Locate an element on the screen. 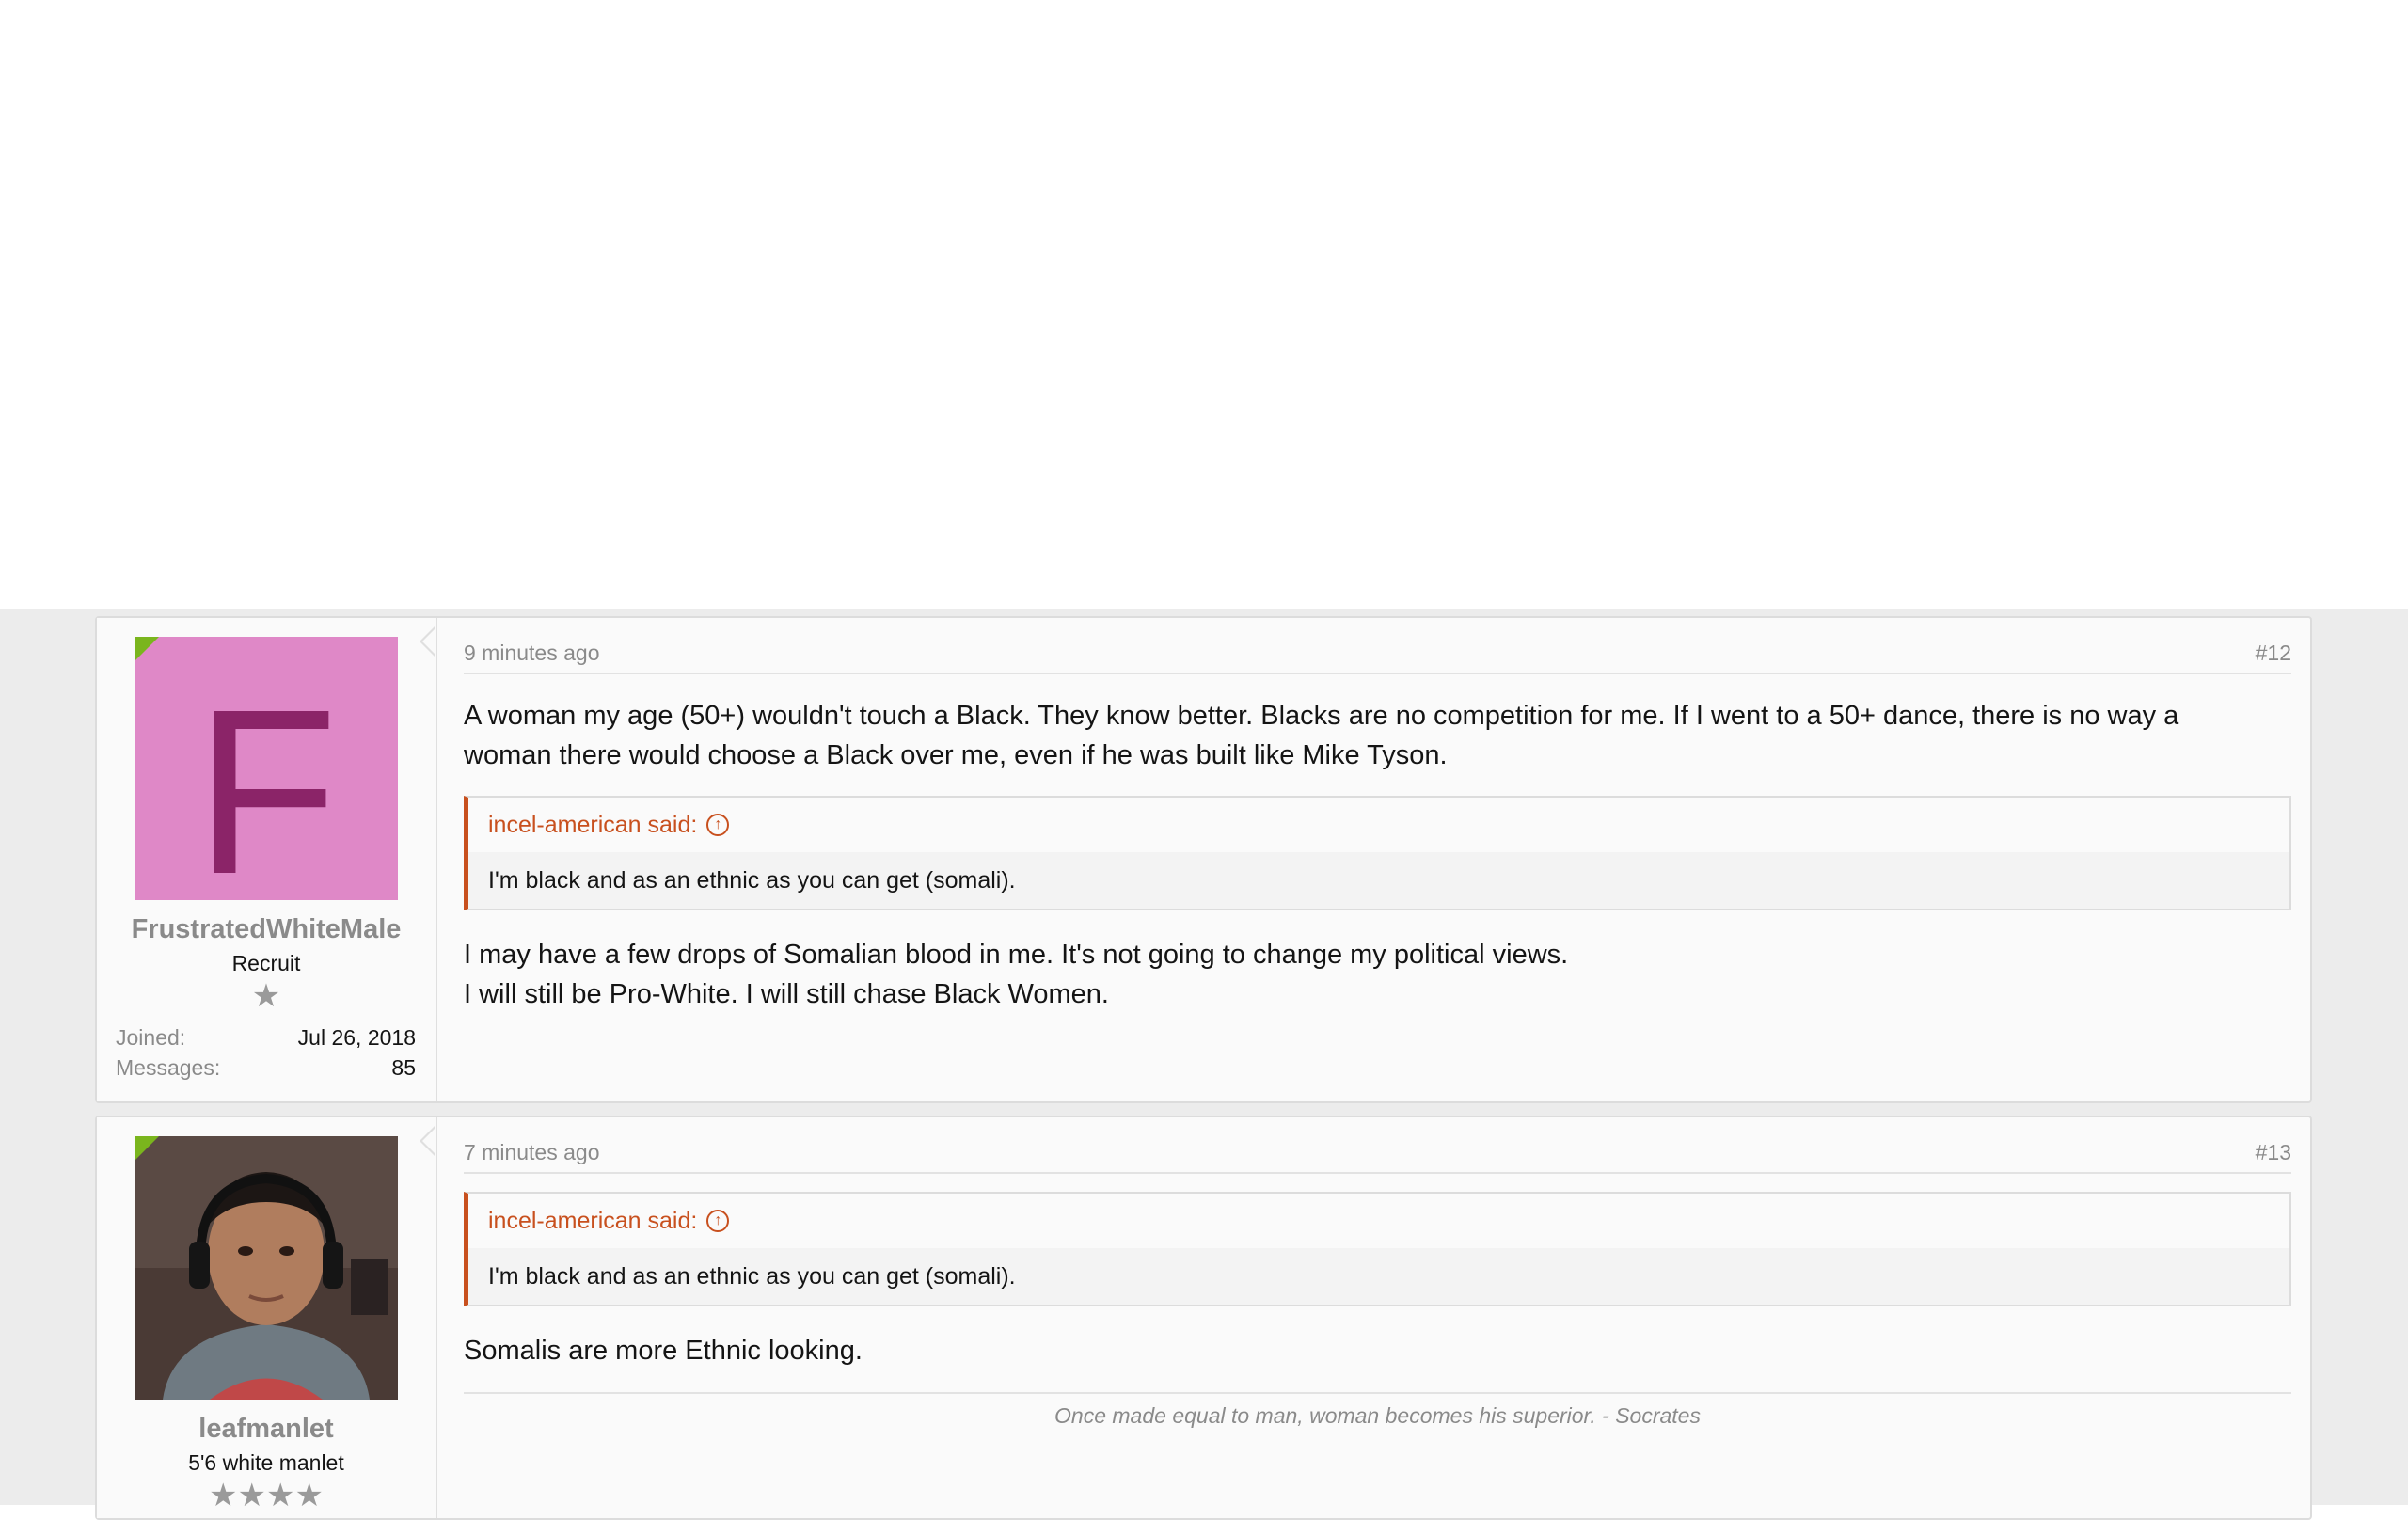 Image resolution: width=2408 pixels, height=1520 pixels. user-title: Recruit is located at coordinates (266, 963).